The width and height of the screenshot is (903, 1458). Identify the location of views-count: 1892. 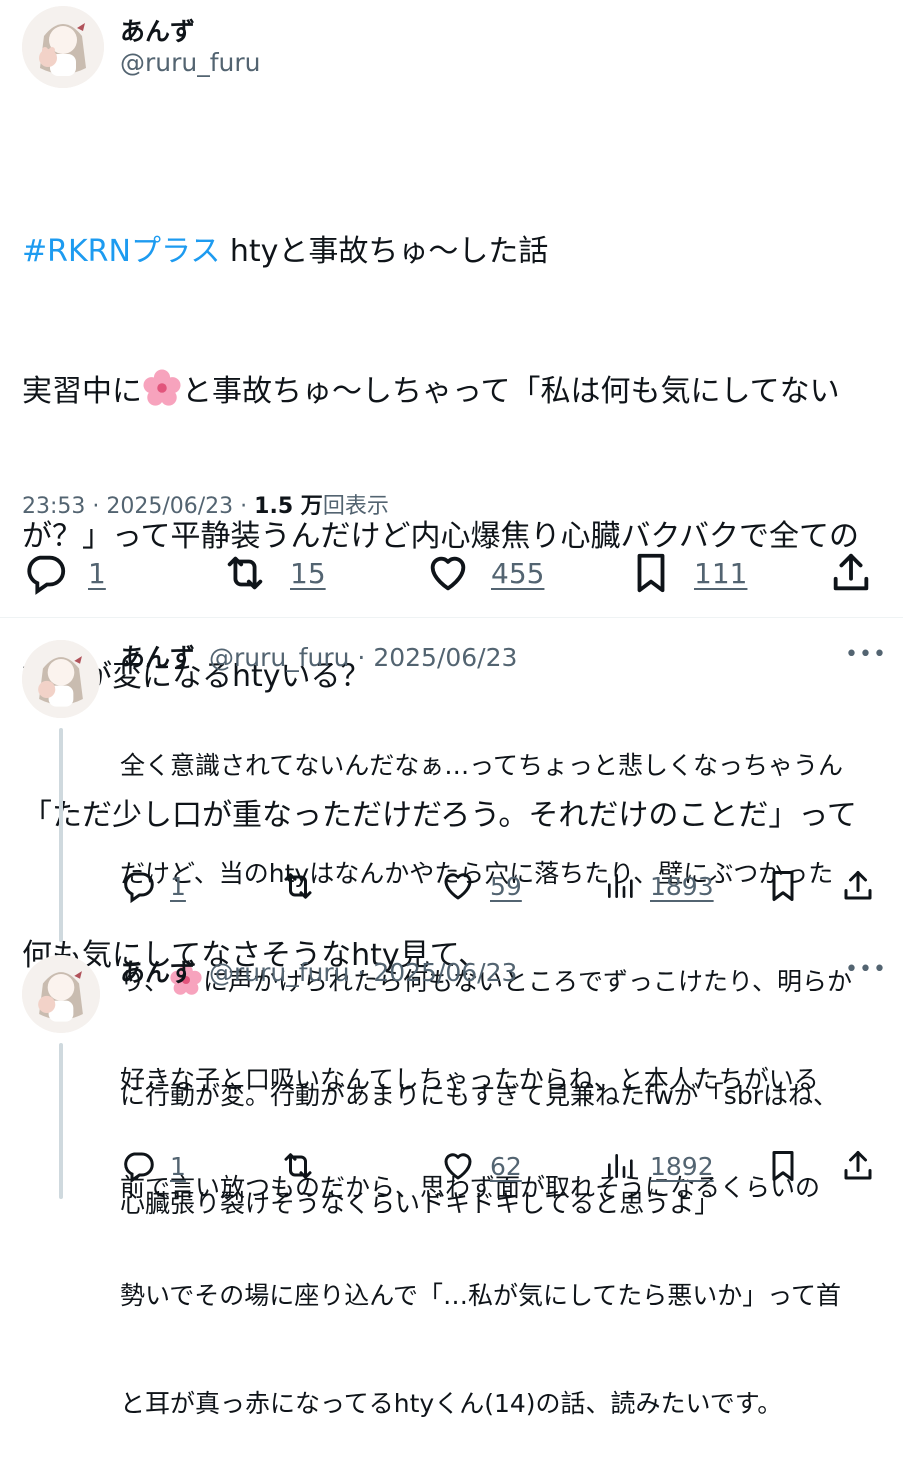
(682, 1166).